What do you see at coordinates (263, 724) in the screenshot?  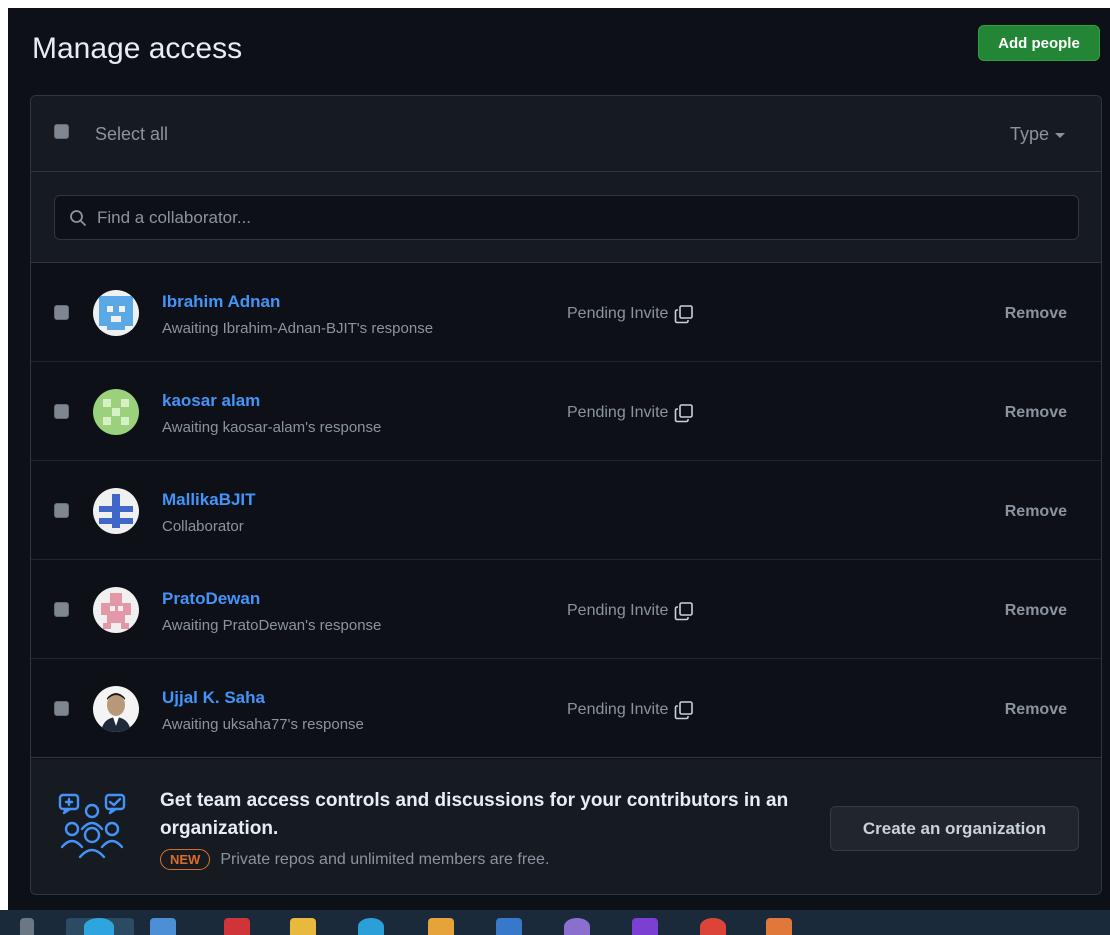 I see `collaborator-subtitle: Awaiting uksaha77's response` at bounding box center [263, 724].